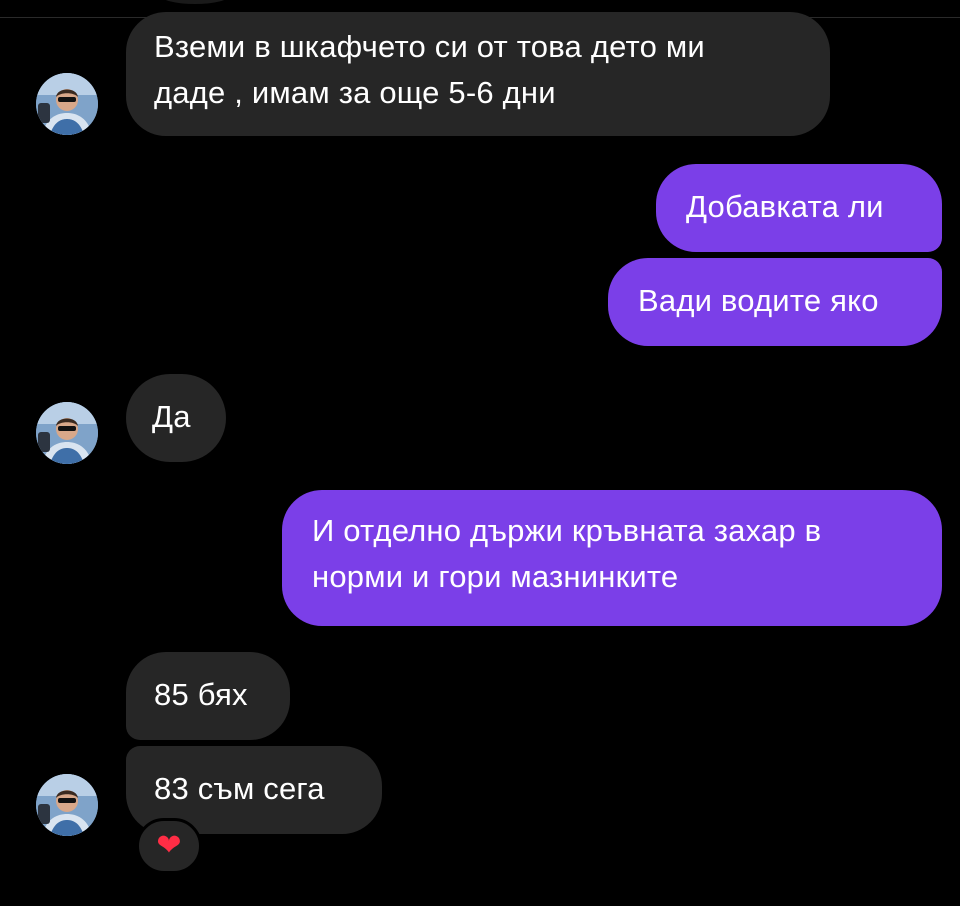 This screenshot has height=906, width=960. What do you see at coordinates (201, 694) in the screenshot?
I see `message-text: 85 бях` at bounding box center [201, 694].